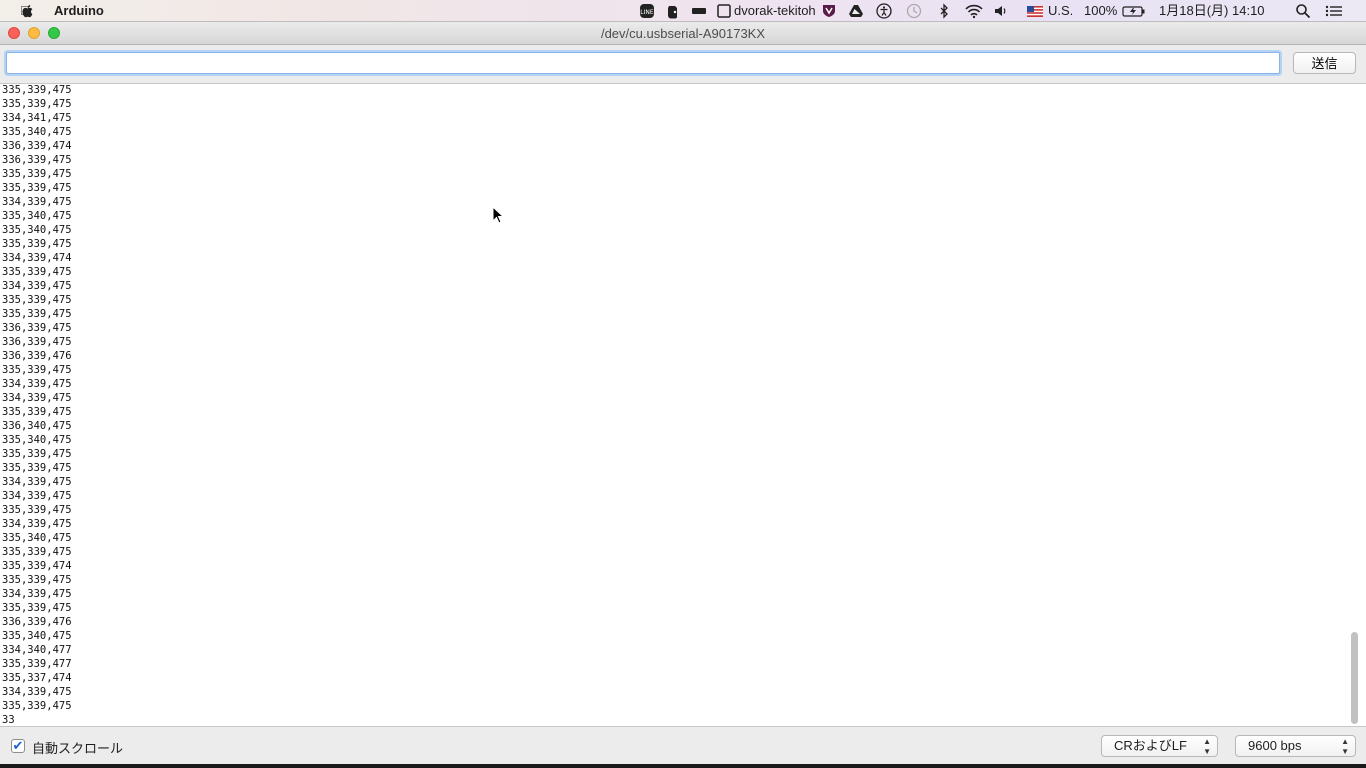 This screenshot has width=1366, height=768. I want to click on serial-line: 334,341,475, so click(37, 118).